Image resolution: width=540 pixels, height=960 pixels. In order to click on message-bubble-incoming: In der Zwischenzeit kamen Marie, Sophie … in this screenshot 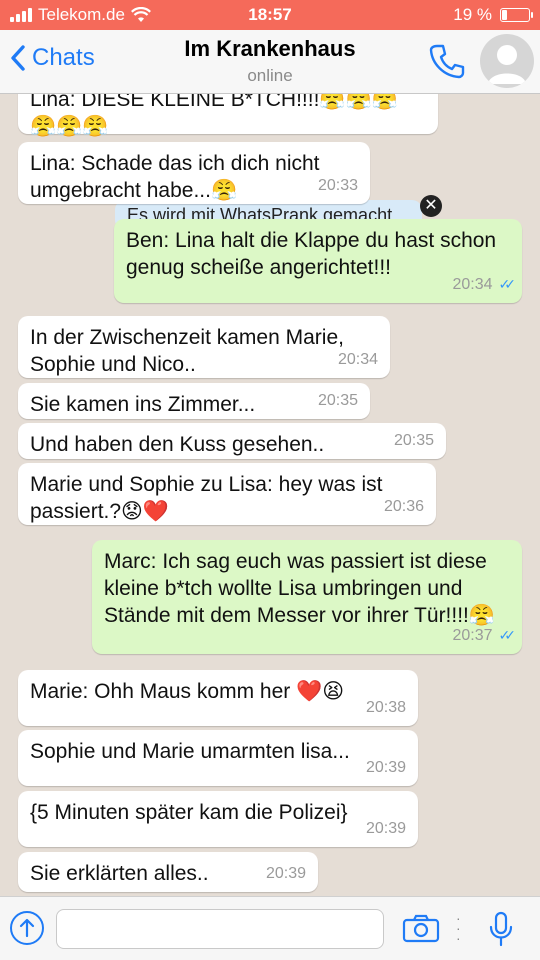, I will do `click(204, 347)`.